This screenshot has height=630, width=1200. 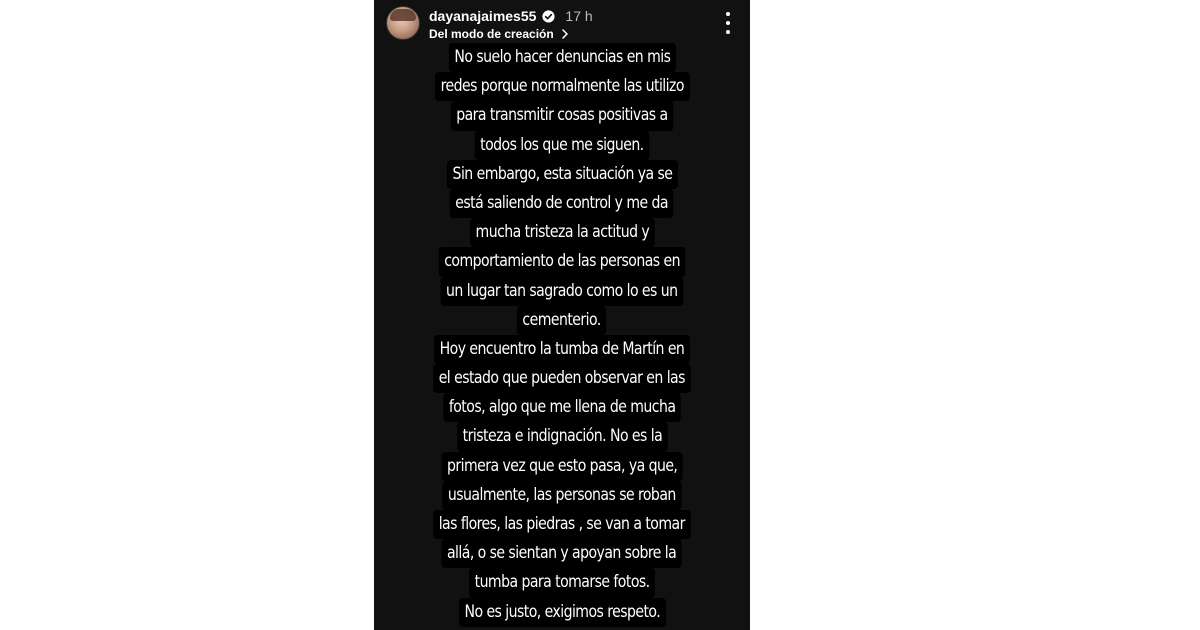 I want to click on user-row: dayanajaimes55 17 h, so click(x=511, y=16).